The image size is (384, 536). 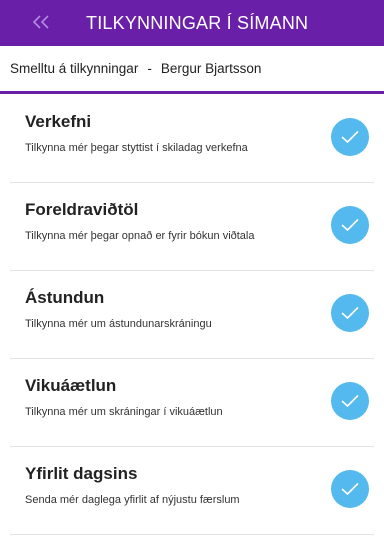 What do you see at coordinates (211, 68) in the screenshot?
I see `subheader-user: Bergur Bjartsson` at bounding box center [211, 68].